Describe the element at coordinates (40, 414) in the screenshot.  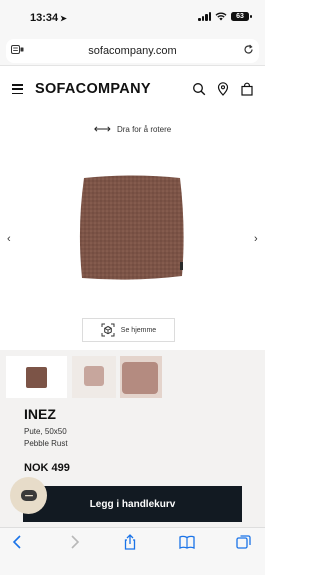
I see `product-title: INEZ` at that location.